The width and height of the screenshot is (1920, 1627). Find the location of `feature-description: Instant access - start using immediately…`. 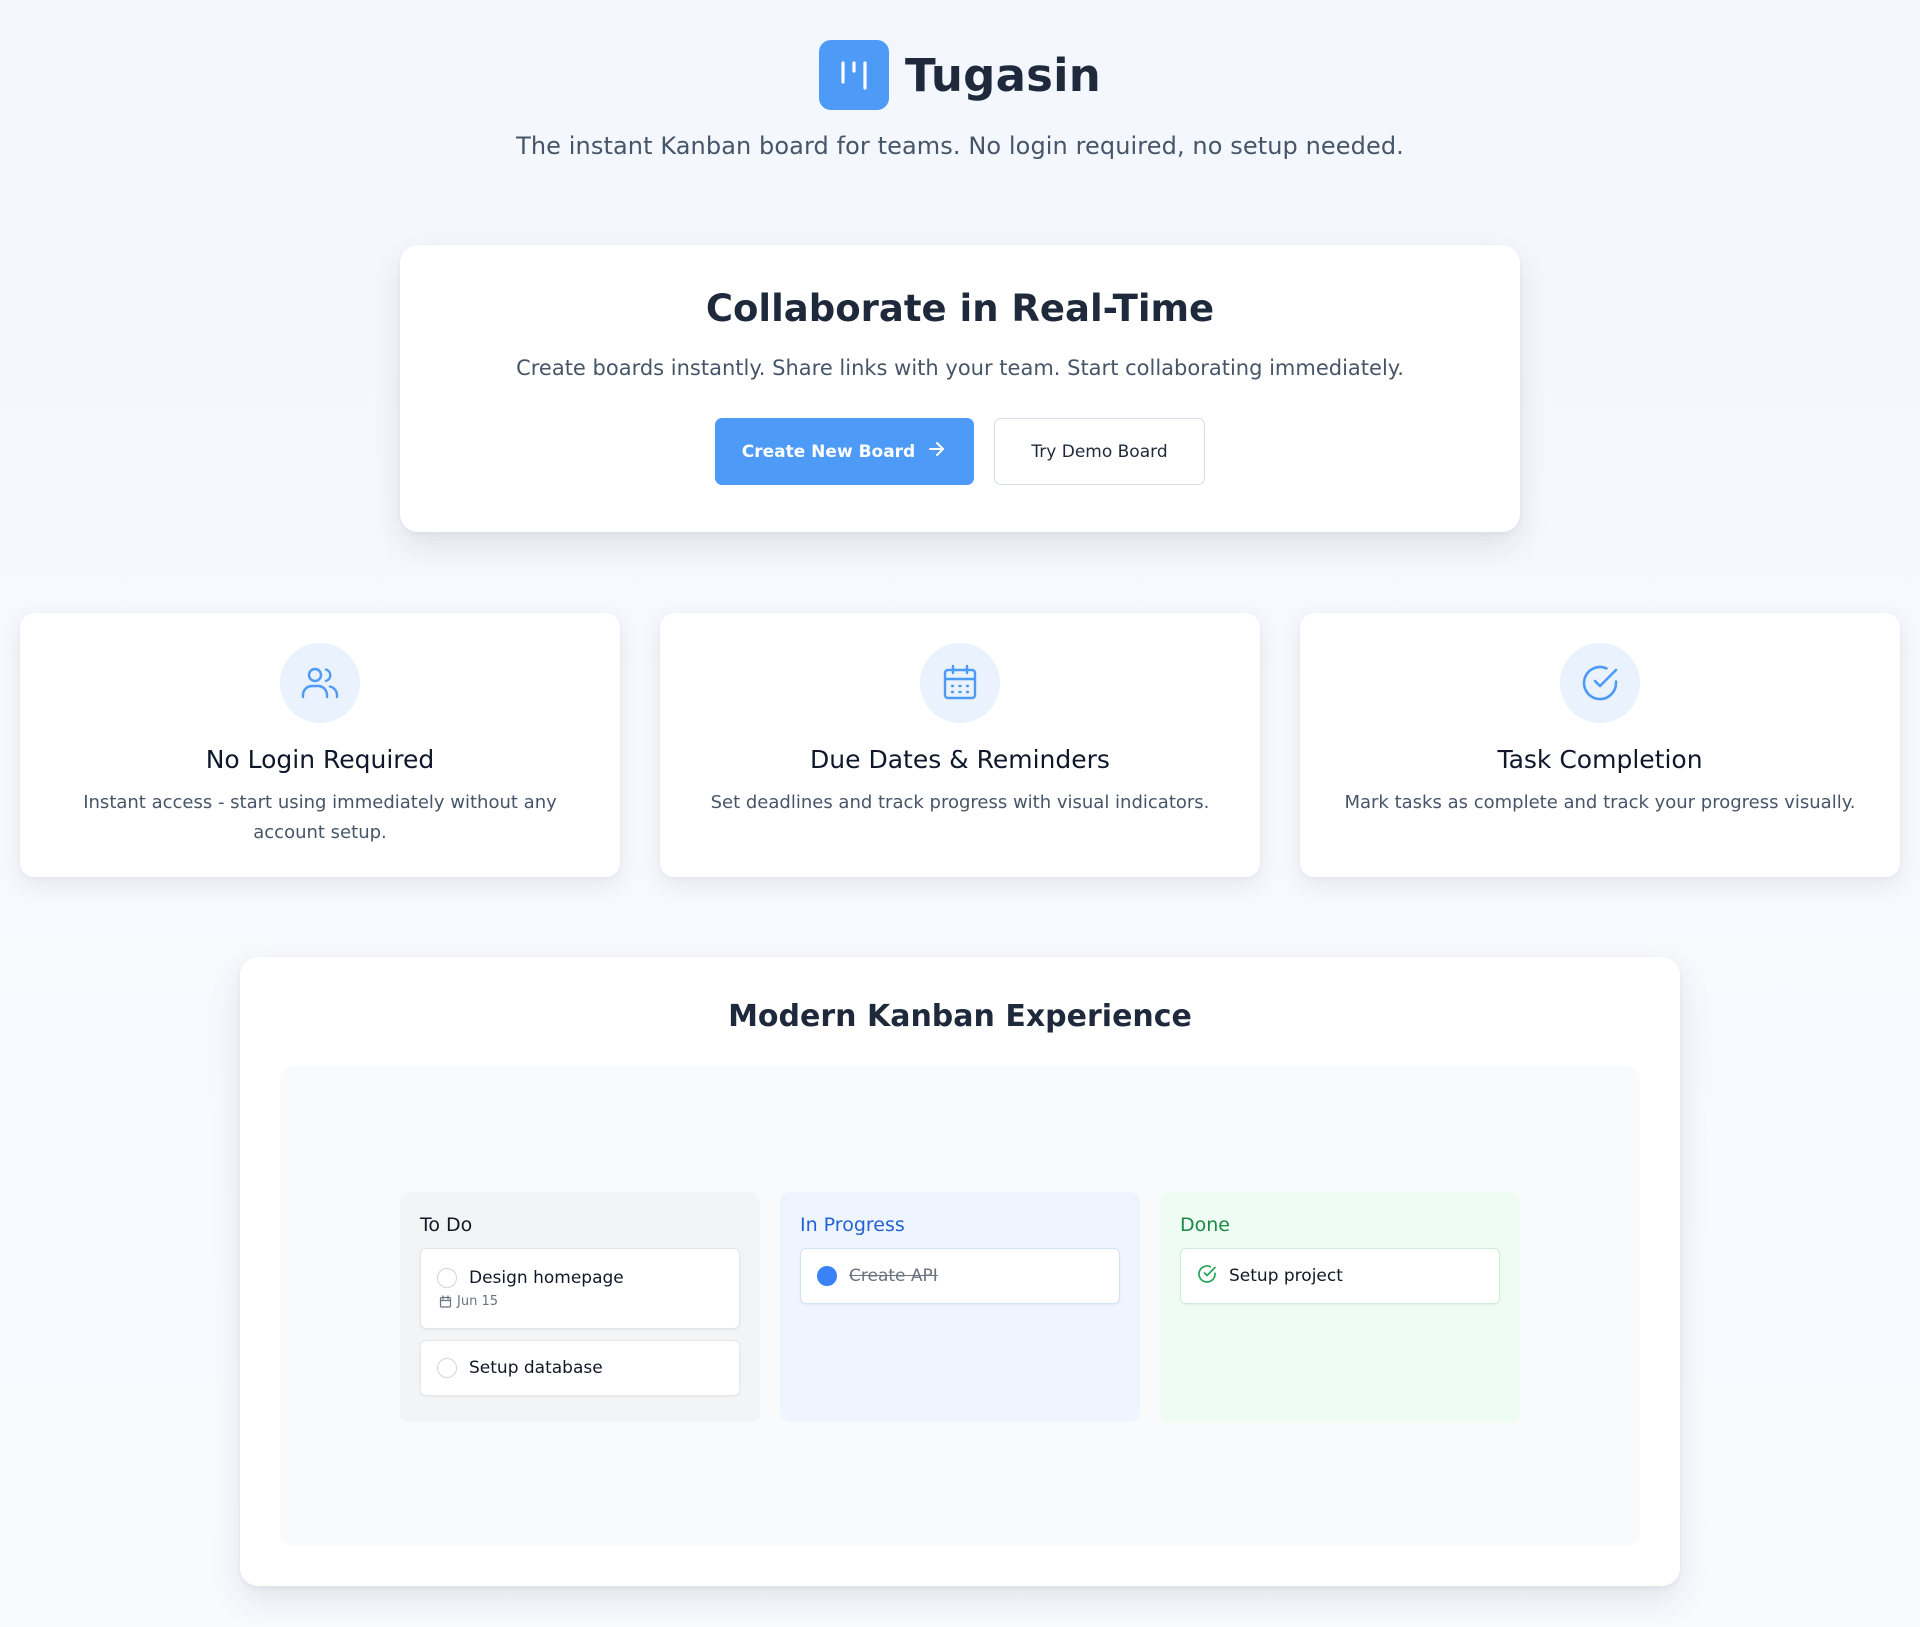

feature-description: Instant access - start using immediately… is located at coordinates (320, 817).